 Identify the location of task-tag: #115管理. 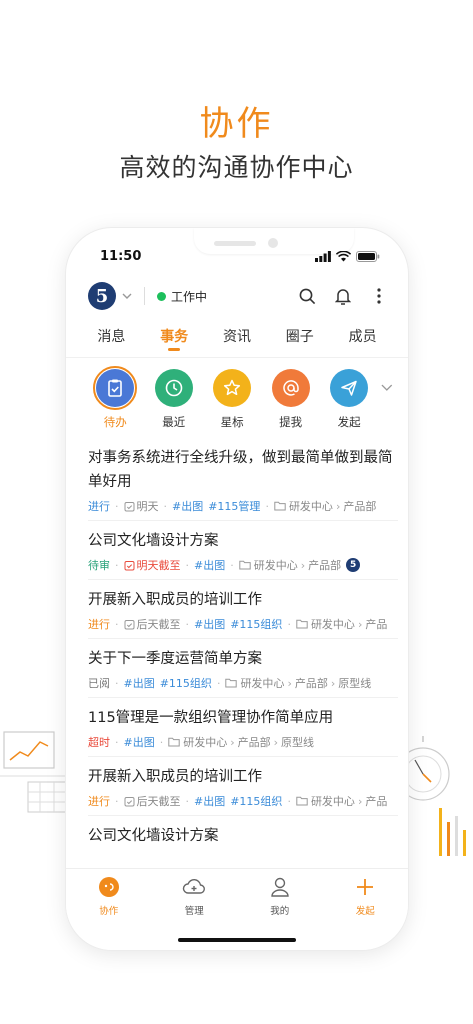
(234, 506).